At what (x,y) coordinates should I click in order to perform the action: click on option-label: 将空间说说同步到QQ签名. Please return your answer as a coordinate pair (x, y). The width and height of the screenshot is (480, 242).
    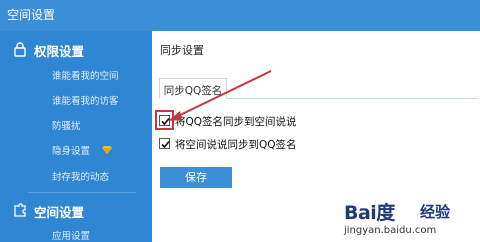
    Looking at the image, I should click on (236, 145).